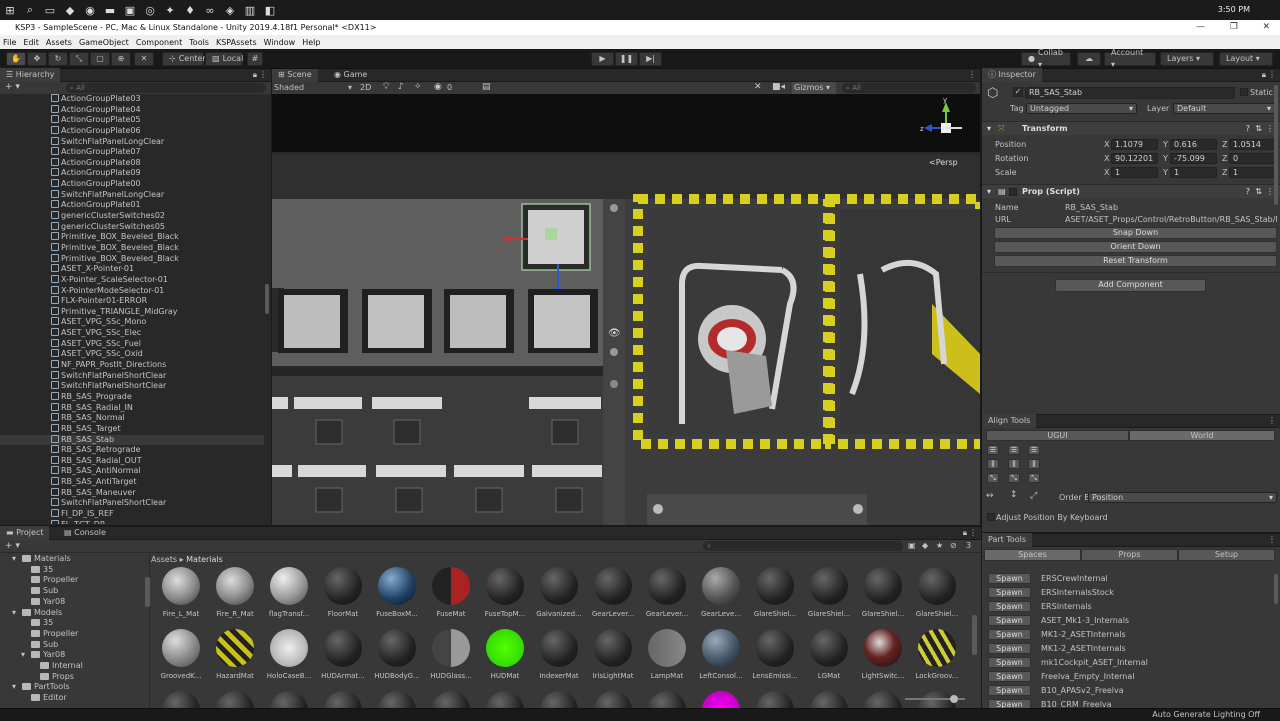  What do you see at coordinates (1253, 158) in the screenshot?
I see `rotation-z-field: 0` at bounding box center [1253, 158].